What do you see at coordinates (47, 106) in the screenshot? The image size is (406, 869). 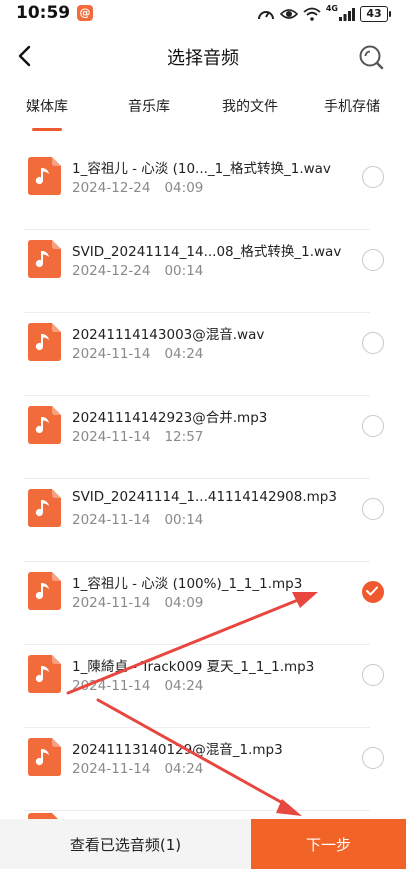 I see `tab-media-library: 媒体库` at bounding box center [47, 106].